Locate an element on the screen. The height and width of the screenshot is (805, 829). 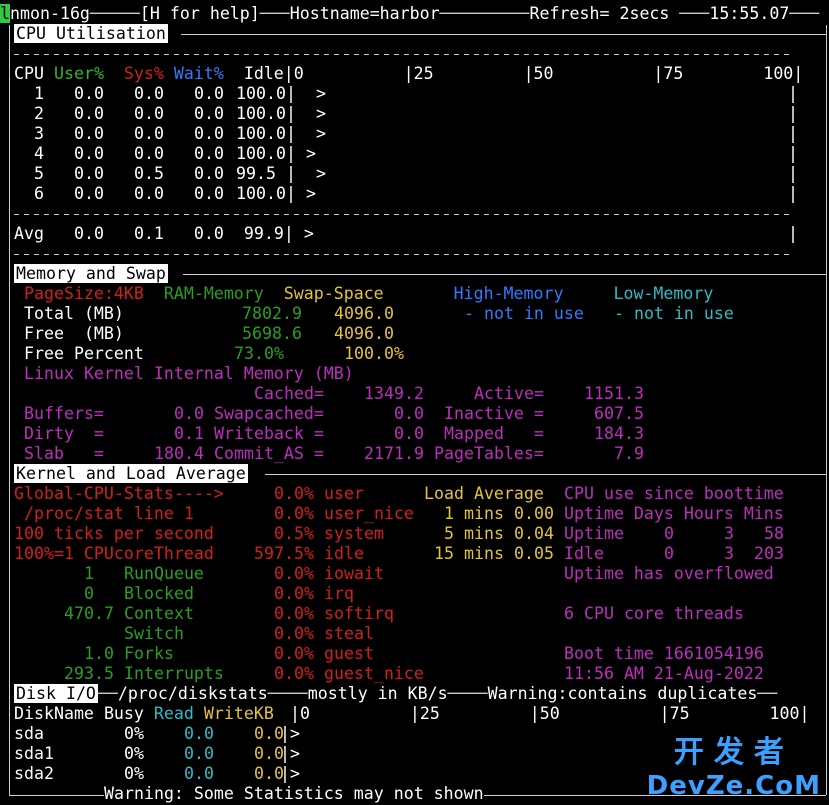
cpu-stat-name: idle is located at coordinates (344, 553).